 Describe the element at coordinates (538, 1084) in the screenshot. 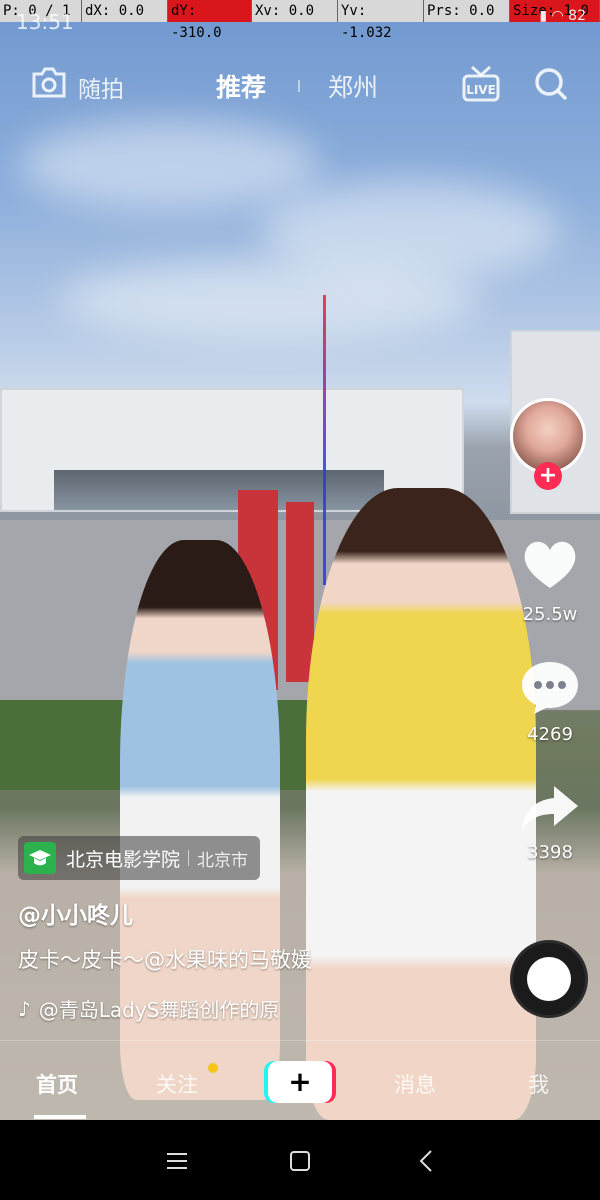

I see `tab-me: 我` at that location.